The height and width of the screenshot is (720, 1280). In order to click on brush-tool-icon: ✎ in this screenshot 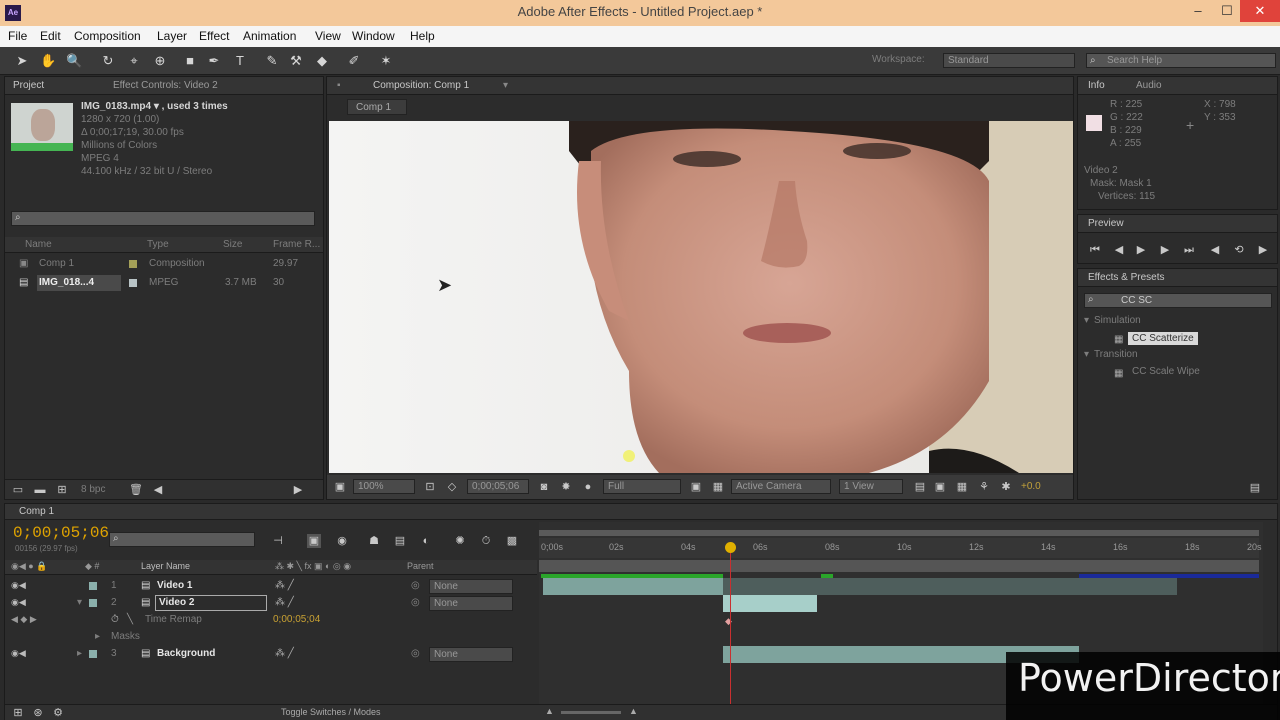, I will do `click(272, 61)`.